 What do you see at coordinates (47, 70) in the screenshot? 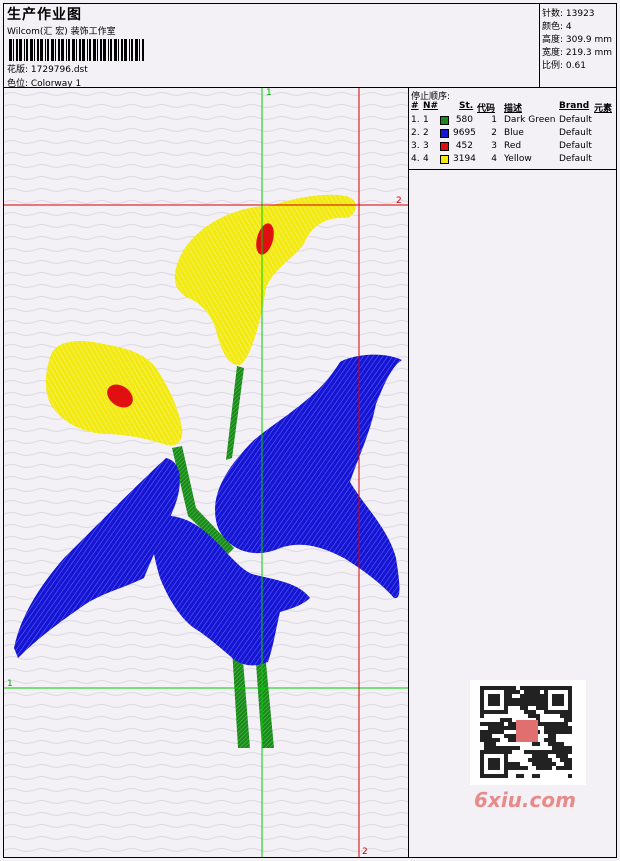
I see `design-file-label: 花版: 1729796.dst` at bounding box center [47, 70].